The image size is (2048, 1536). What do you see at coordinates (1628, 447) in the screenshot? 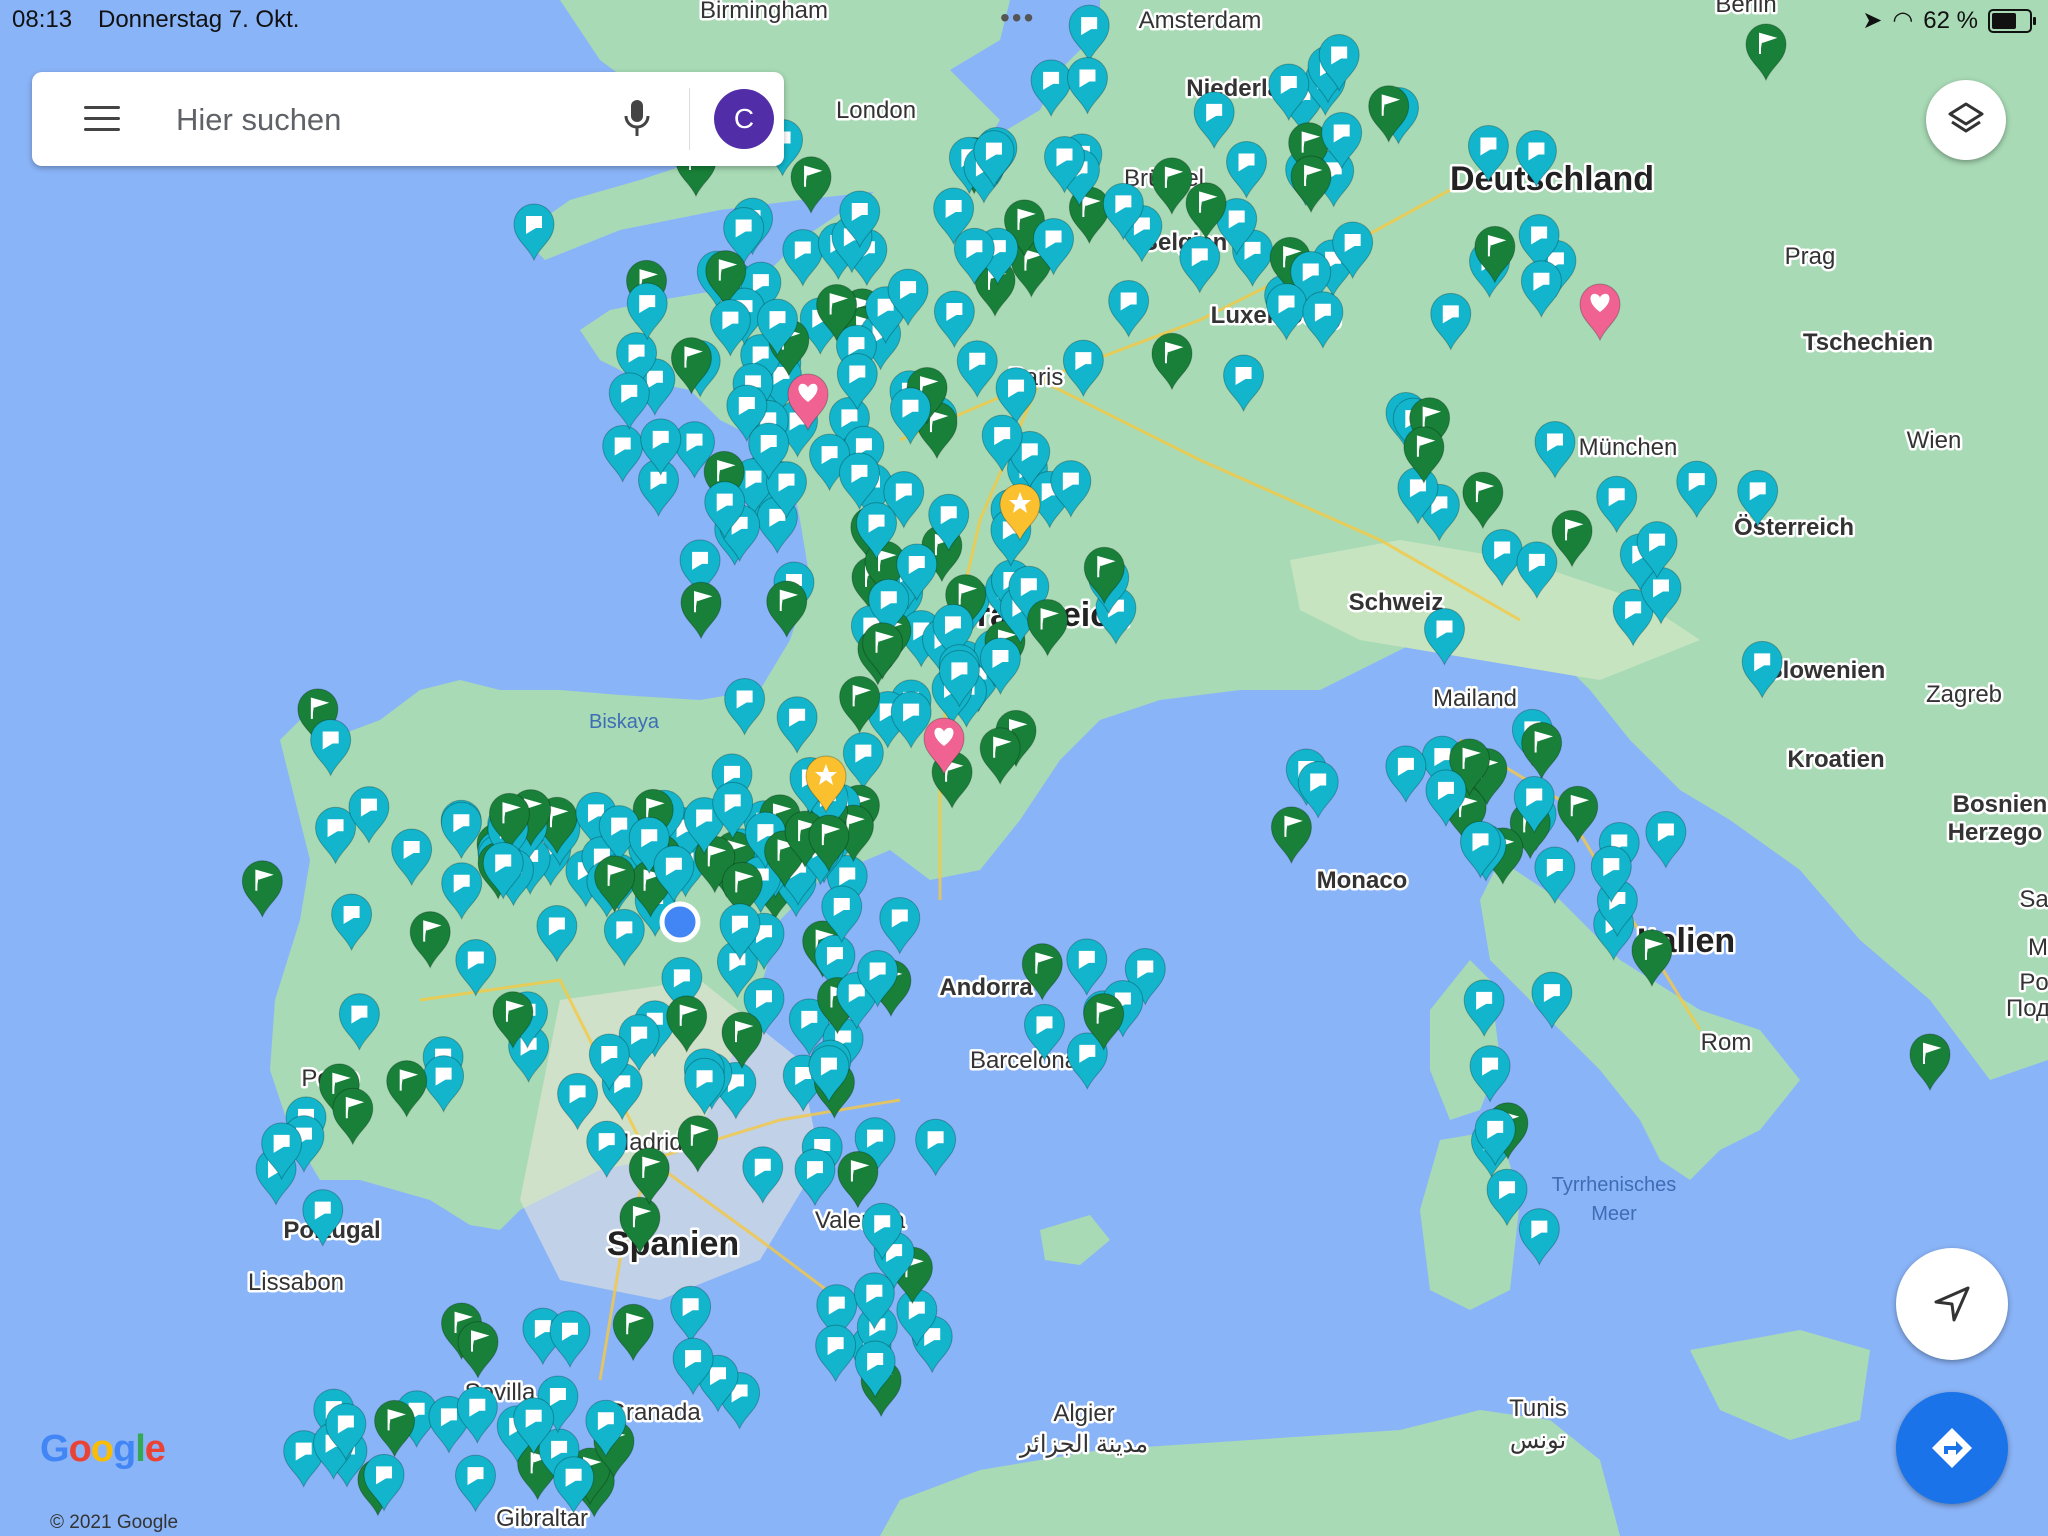
I see `city-label: München` at bounding box center [1628, 447].